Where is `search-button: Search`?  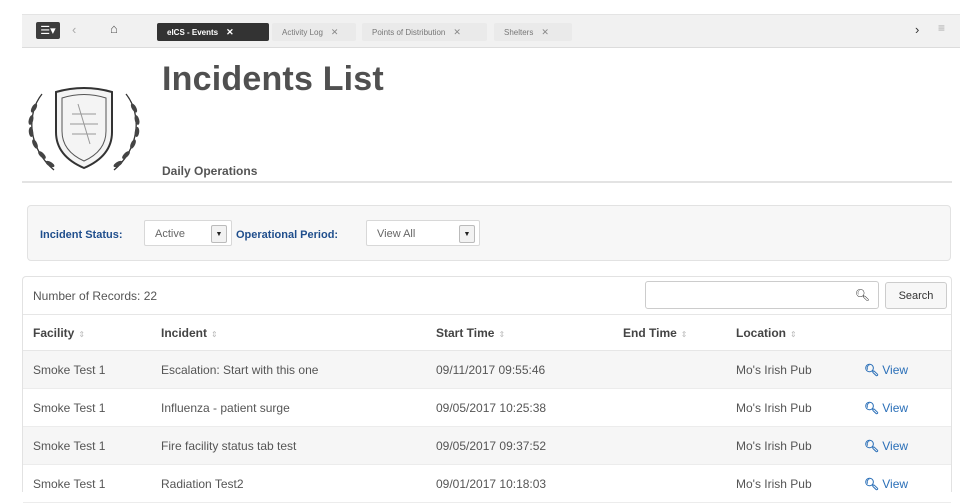 search-button: Search is located at coordinates (916, 295).